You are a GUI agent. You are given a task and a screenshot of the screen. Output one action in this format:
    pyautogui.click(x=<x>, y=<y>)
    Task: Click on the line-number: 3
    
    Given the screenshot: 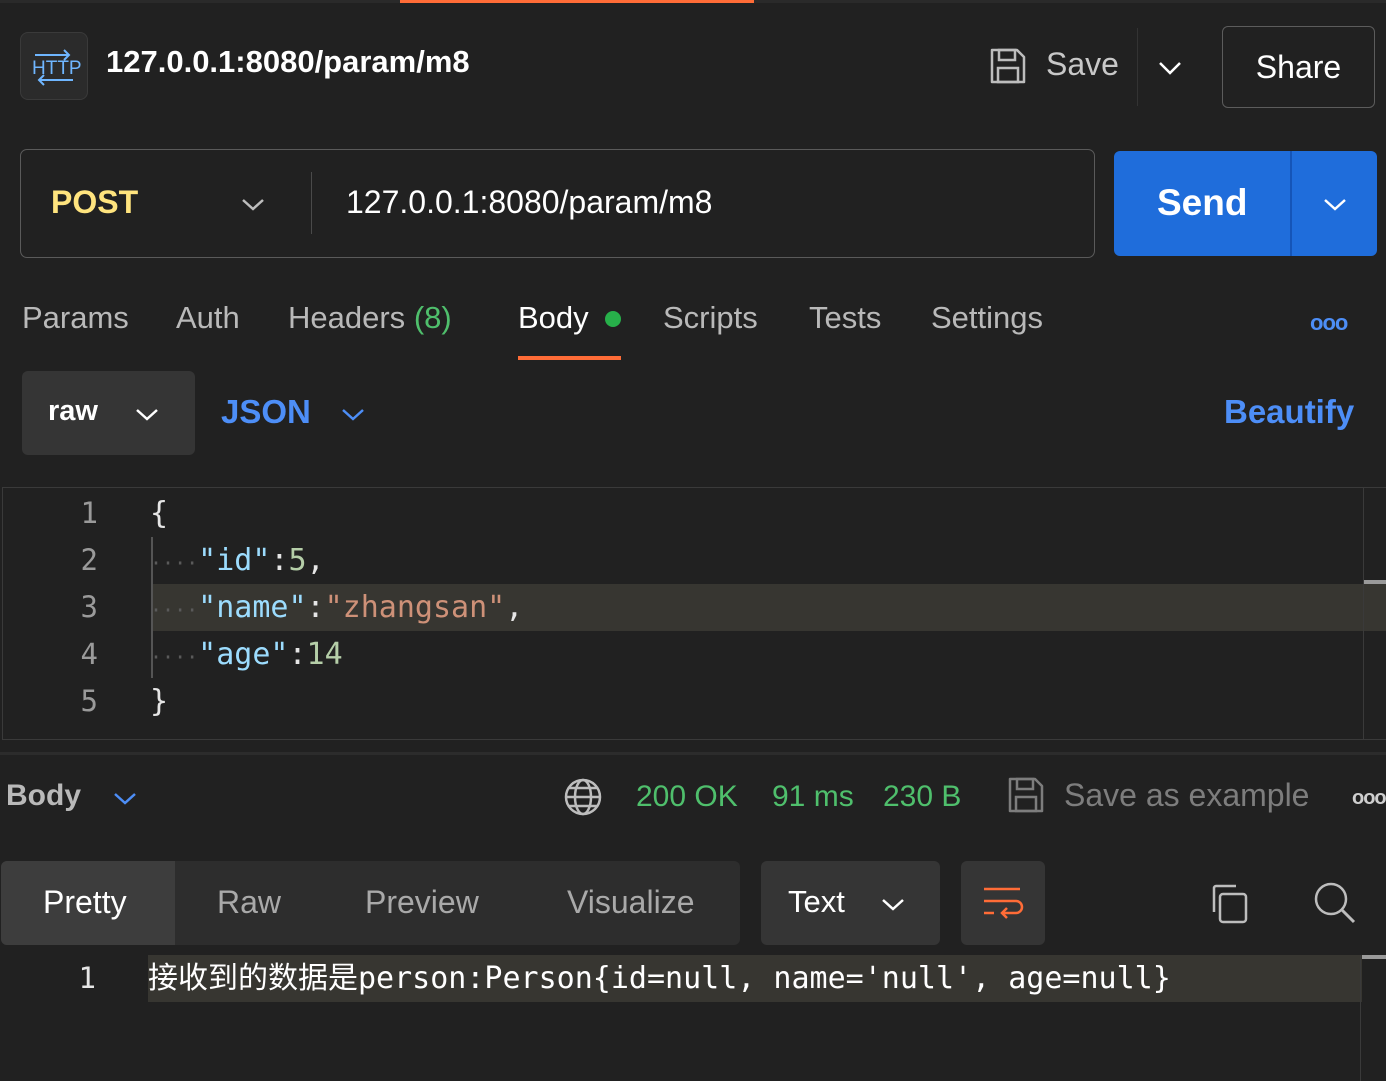 What is the action you would take?
    pyautogui.click(x=89, y=607)
    